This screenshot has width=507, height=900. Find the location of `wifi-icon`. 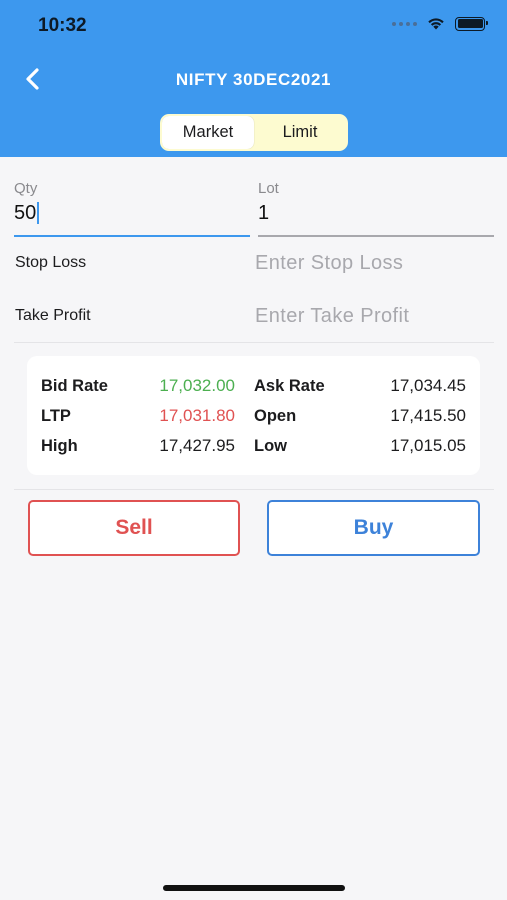

wifi-icon is located at coordinates (436, 24).